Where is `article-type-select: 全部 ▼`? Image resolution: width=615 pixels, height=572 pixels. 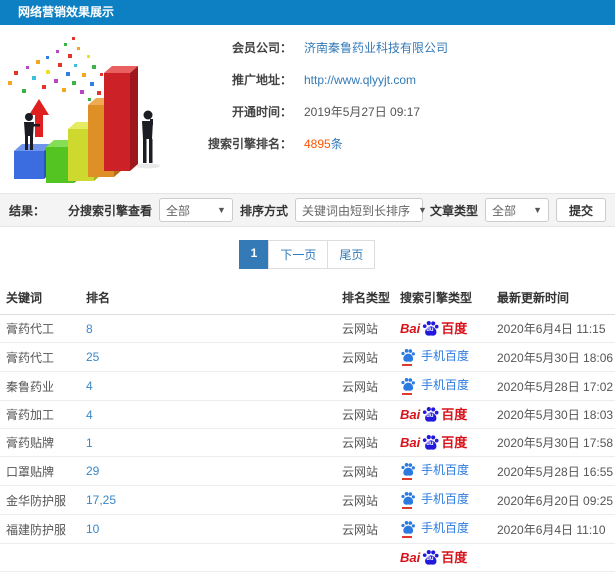 article-type-select: 全部 ▼ is located at coordinates (516, 210).